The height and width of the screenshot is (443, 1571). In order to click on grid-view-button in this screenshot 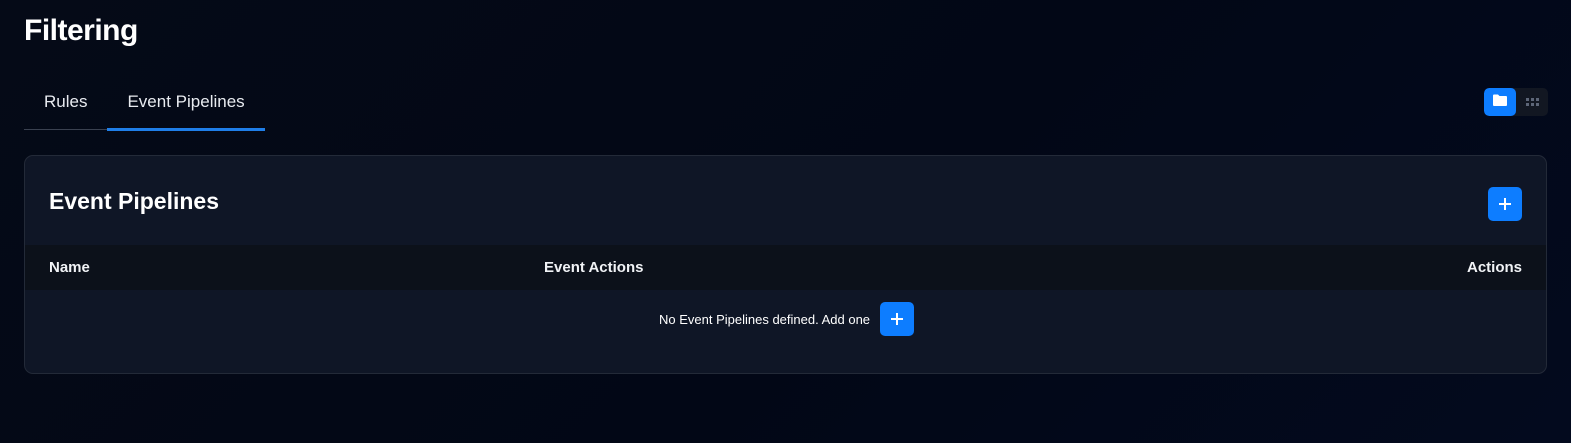, I will do `click(1532, 102)`.